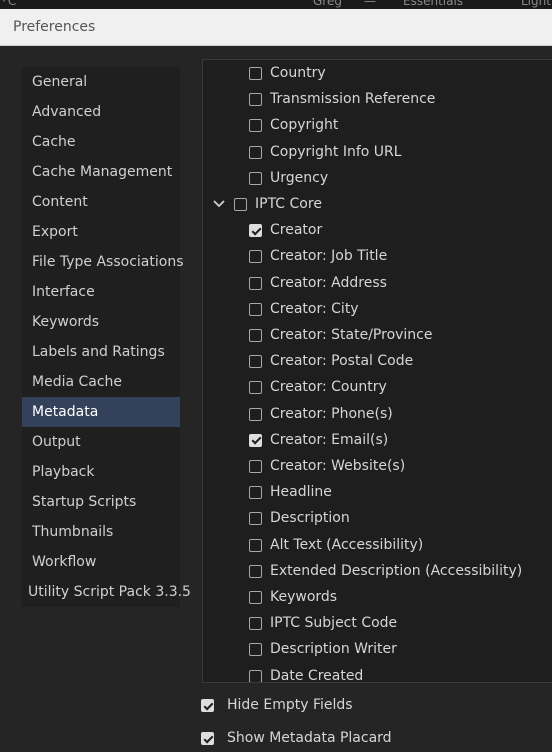  Describe the element at coordinates (101, 292) in the screenshot. I see `sidebar-item-interface: Interface` at that location.